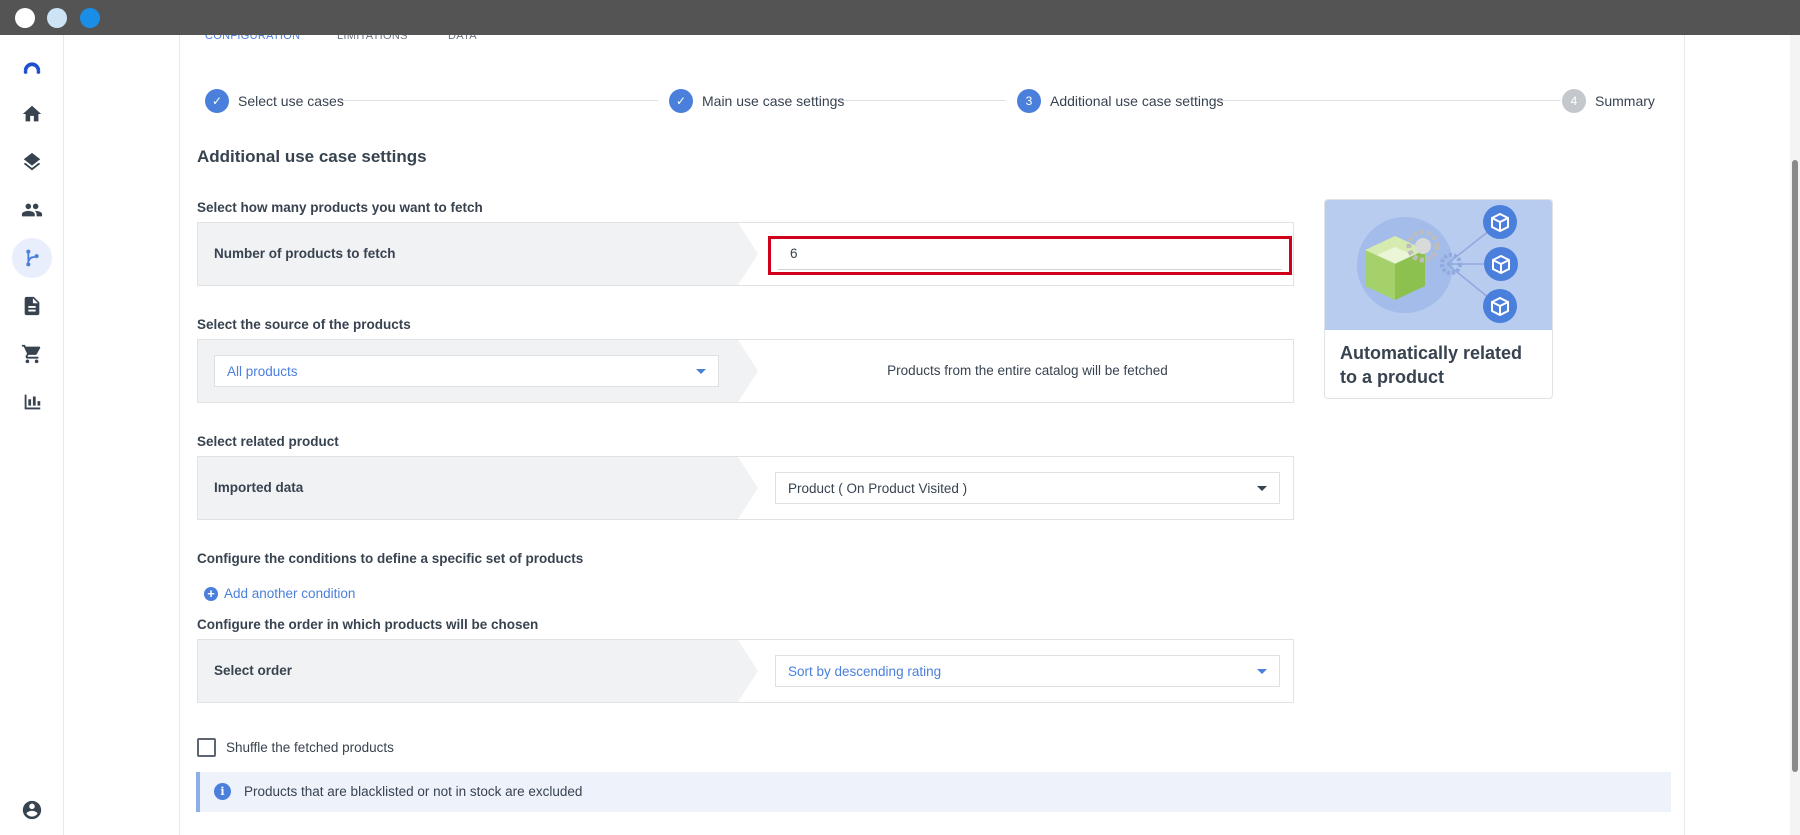  I want to click on row-label-cell: All products, so click(468, 371).